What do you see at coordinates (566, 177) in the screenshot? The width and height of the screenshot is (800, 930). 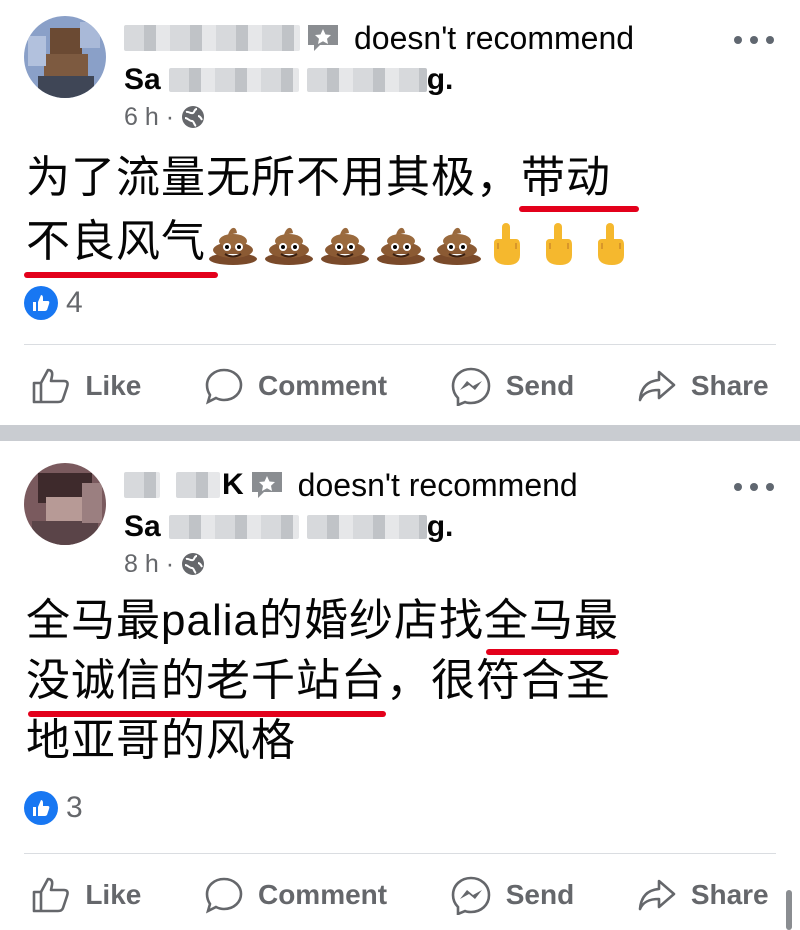 I see `post-text-segment: 带动` at bounding box center [566, 177].